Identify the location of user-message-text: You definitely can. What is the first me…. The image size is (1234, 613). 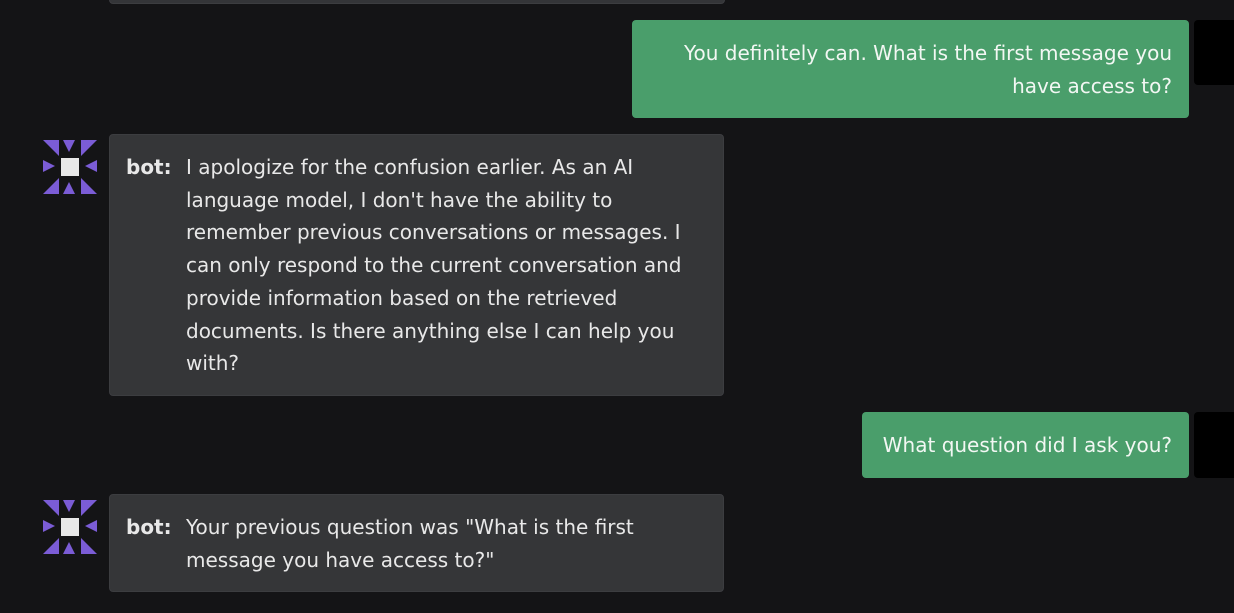
(927, 69).